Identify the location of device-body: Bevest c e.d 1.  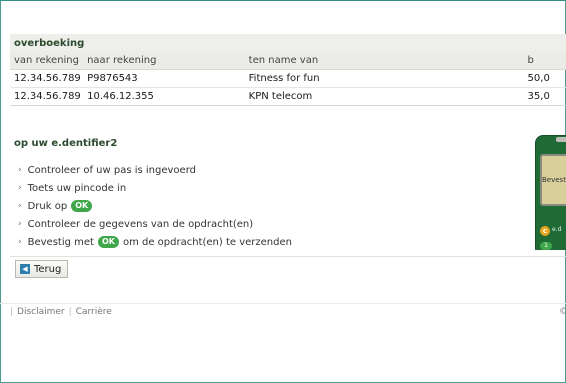
(550, 192).